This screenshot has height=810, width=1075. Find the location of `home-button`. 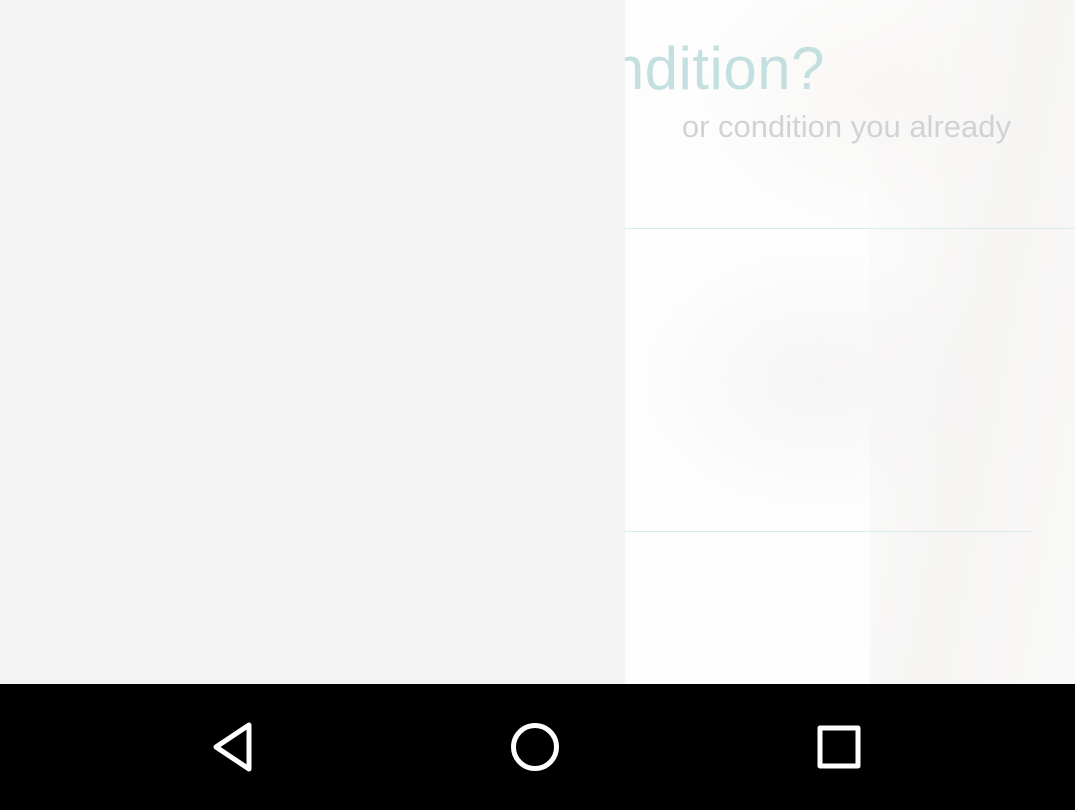

home-button is located at coordinates (535, 747).